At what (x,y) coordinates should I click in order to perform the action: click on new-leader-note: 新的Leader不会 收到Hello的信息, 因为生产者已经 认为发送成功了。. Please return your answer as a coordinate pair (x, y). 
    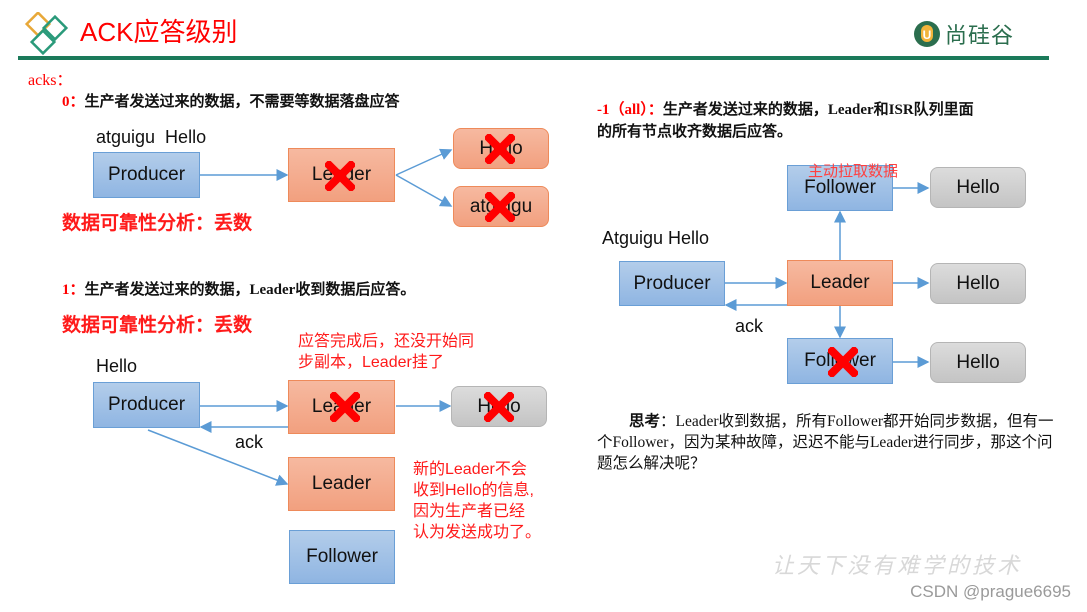
    Looking at the image, I should click on (477, 501).